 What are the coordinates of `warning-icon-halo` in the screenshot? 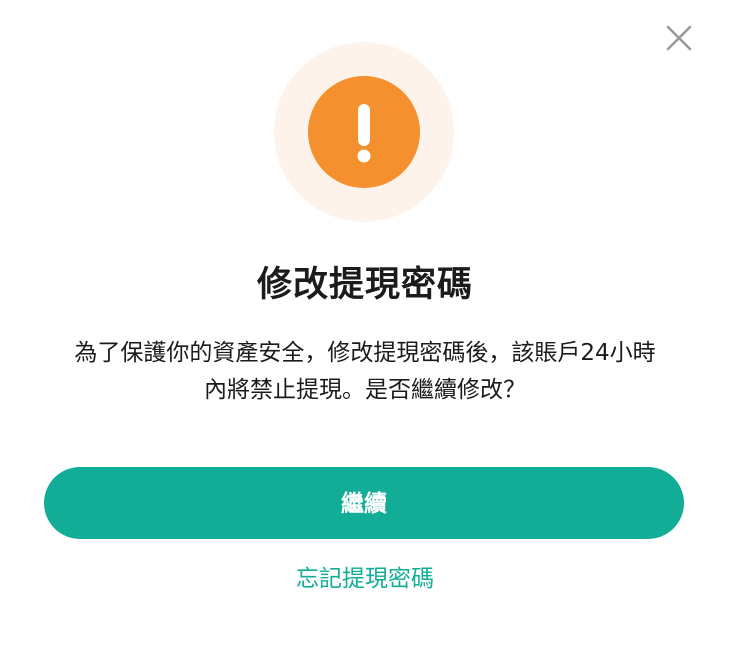 It's located at (364, 132).